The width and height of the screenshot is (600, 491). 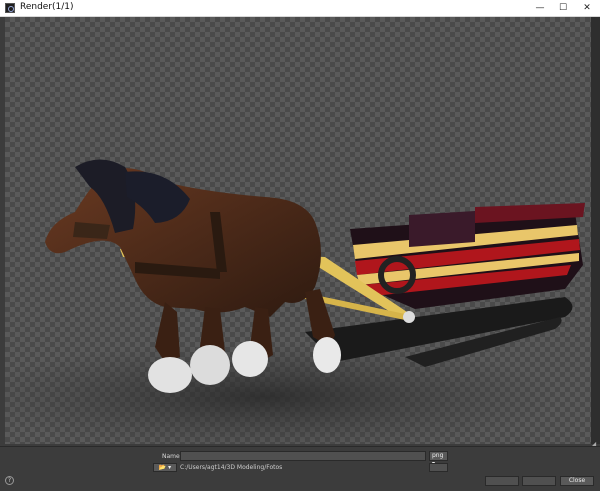 I want to click on name-label: Name, so click(x=171, y=456).